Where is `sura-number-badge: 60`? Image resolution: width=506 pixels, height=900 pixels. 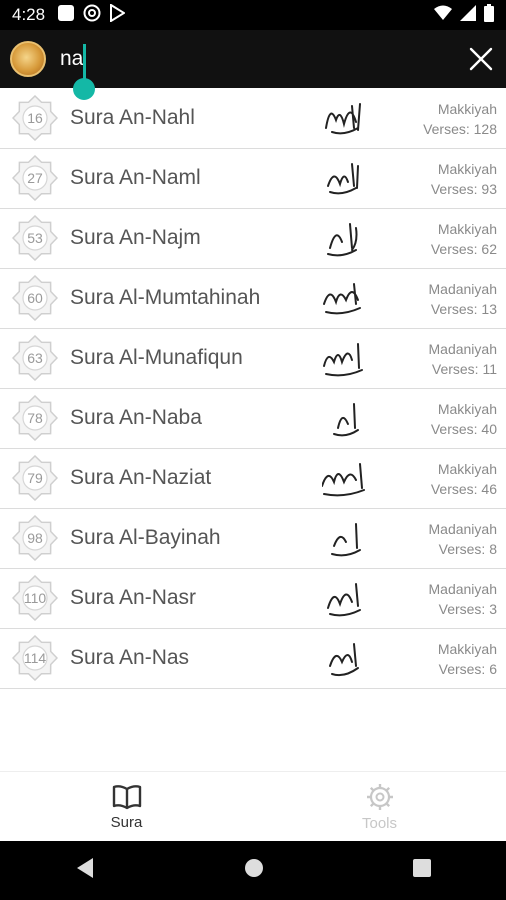 sura-number-badge: 60 is located at coordinates (35, 298).